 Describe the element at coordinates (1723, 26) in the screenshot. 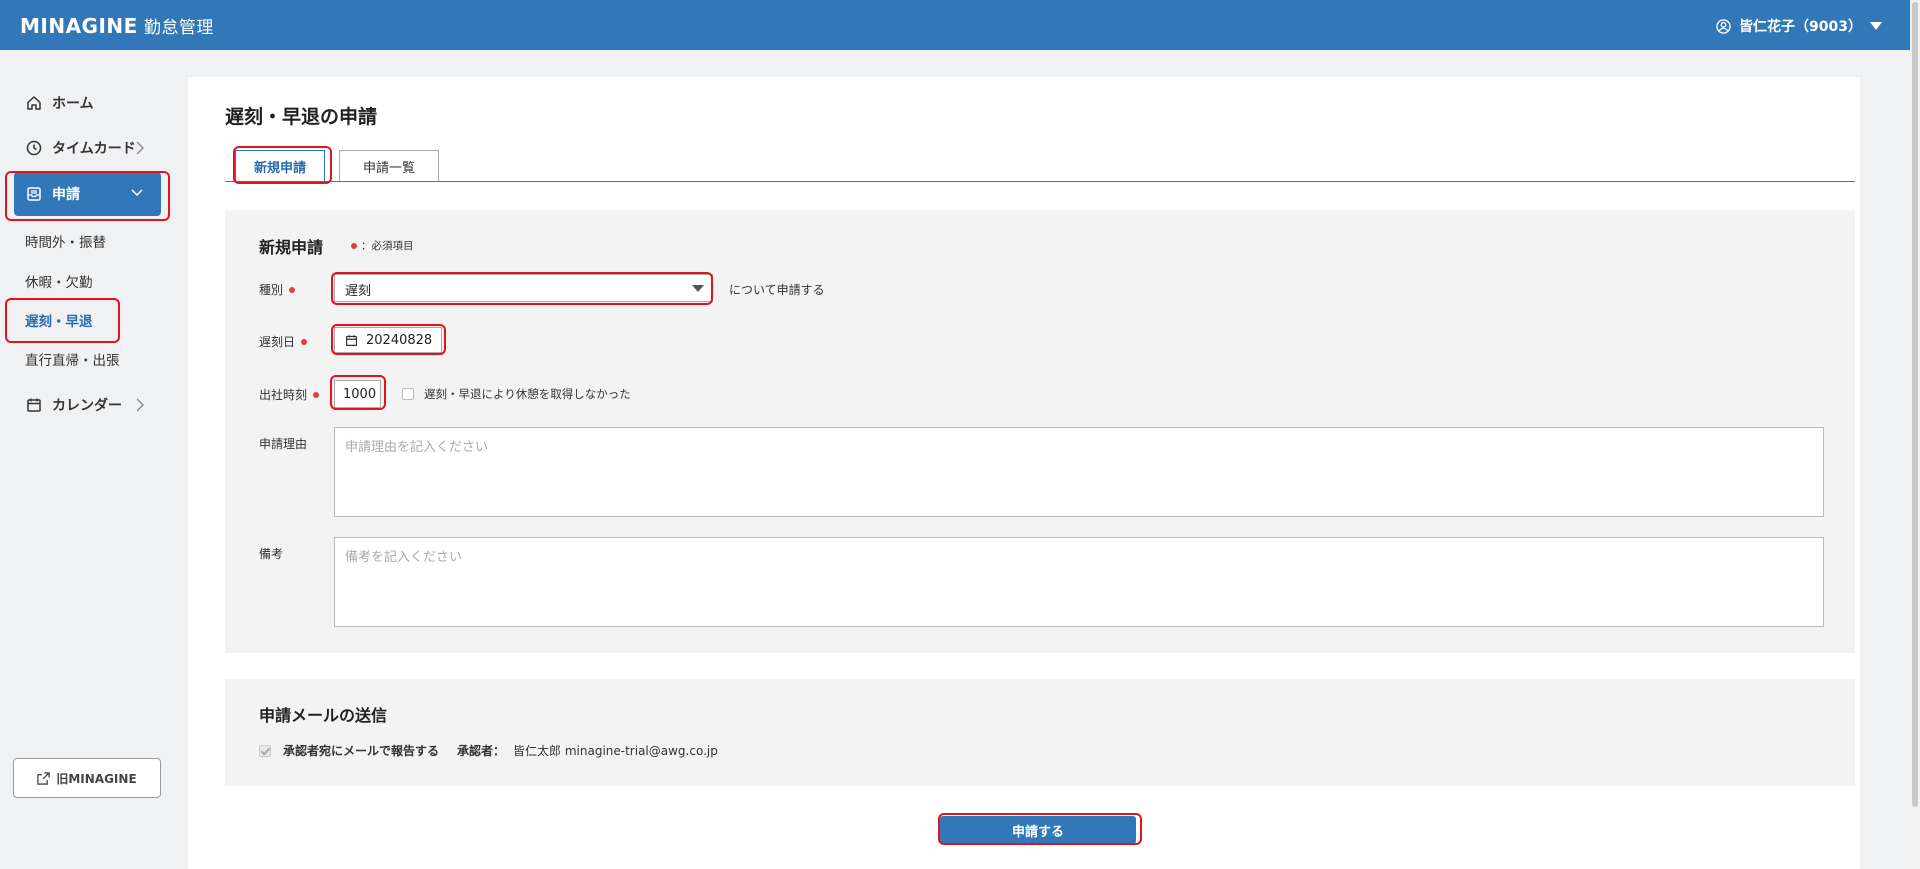

I see `user-icon` at that location.